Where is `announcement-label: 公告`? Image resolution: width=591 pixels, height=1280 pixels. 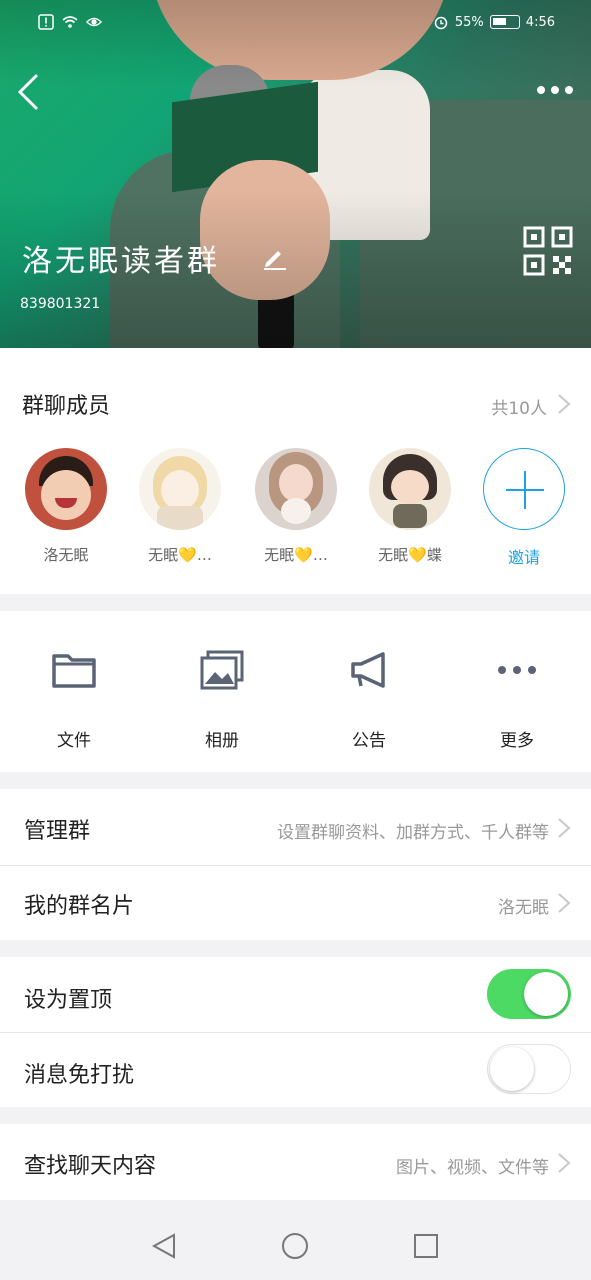
announcement-label: 公告 is located at coordinates (369, 741).